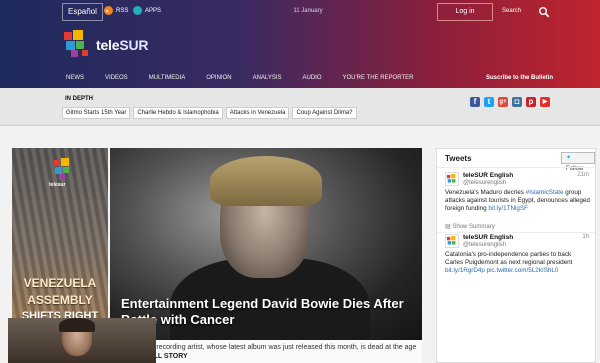  I want to click on in-depth-title: IN DEPTH, so click(79, 99).